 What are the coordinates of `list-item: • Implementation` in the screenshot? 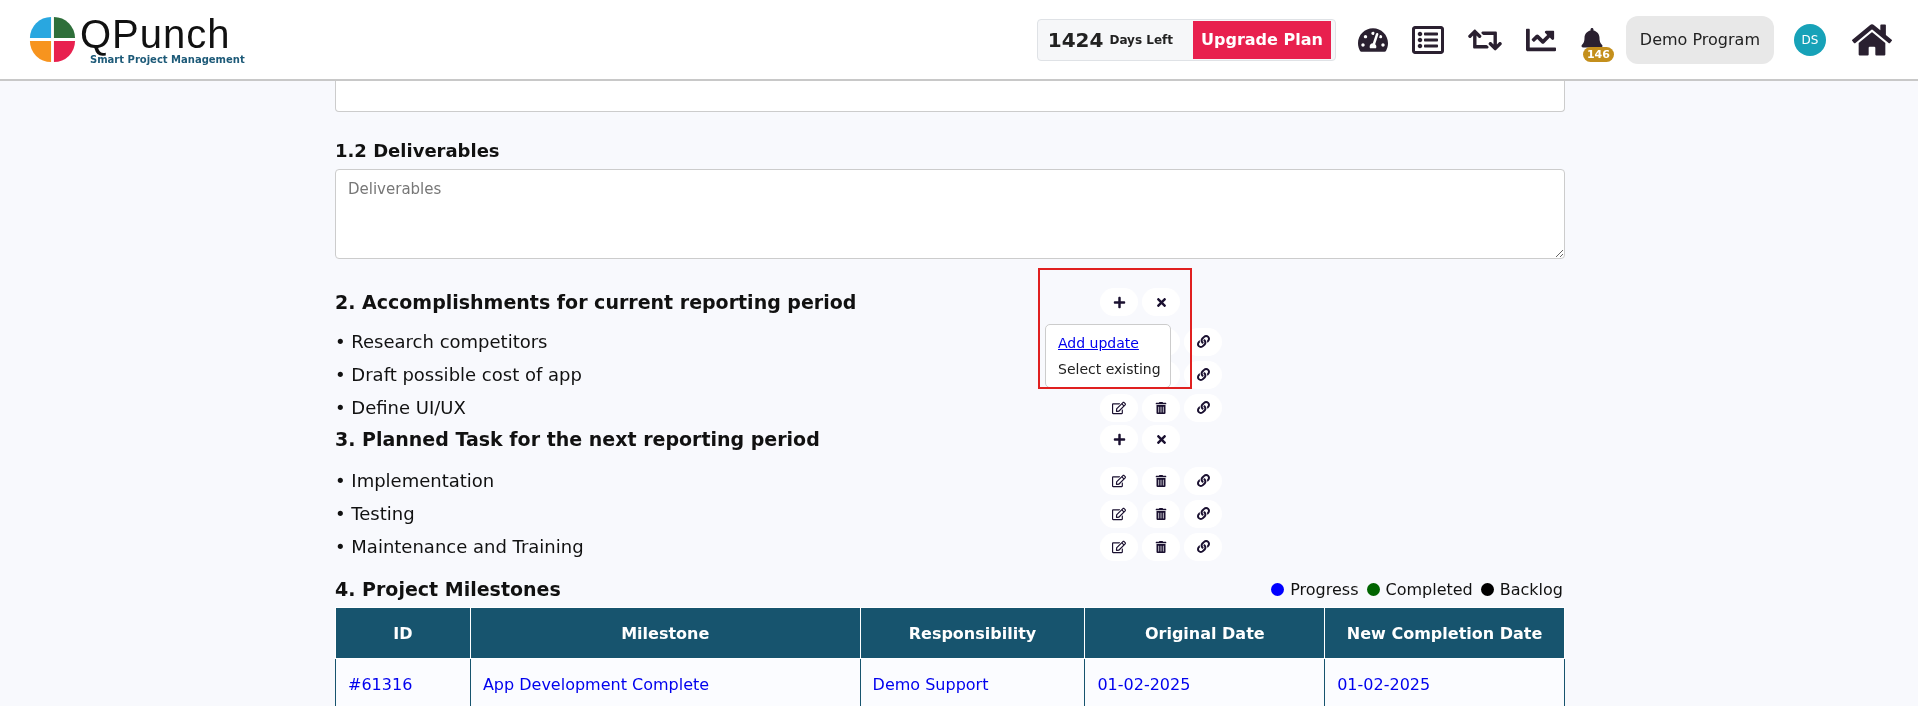 It's located at (415, 480).